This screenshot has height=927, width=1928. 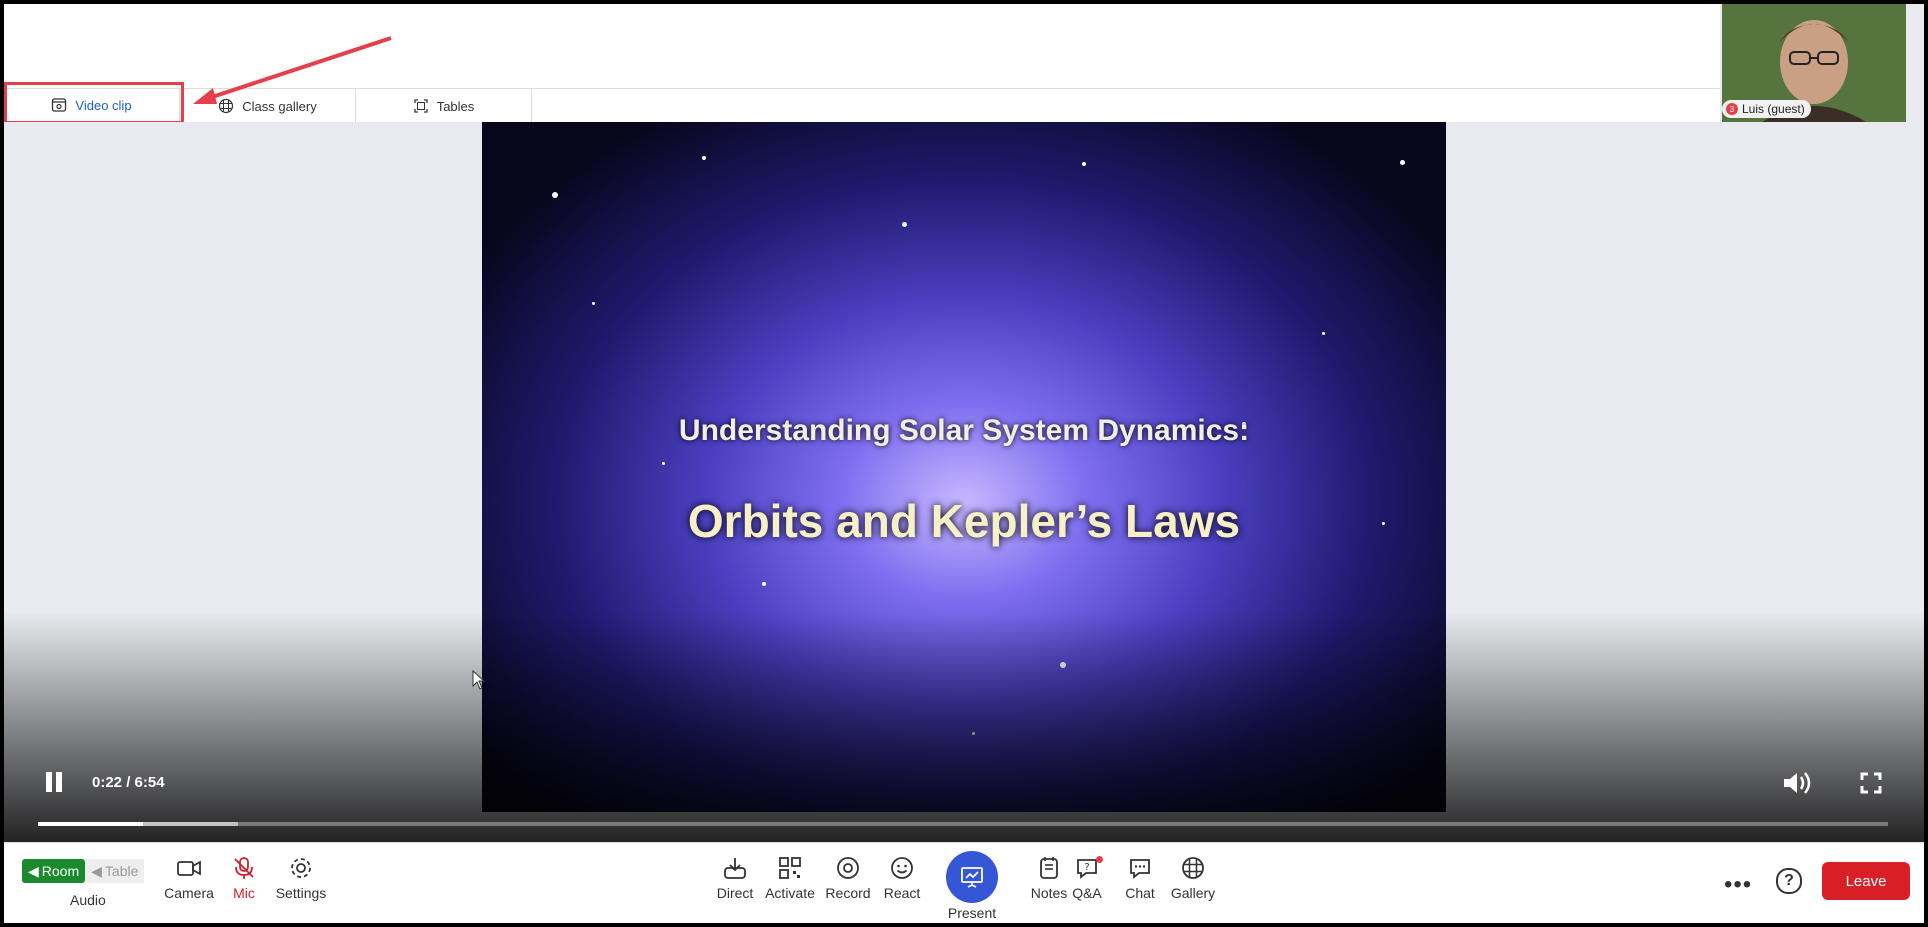 I want to click on more-options-button: •••, so click(x=1738, y=885).